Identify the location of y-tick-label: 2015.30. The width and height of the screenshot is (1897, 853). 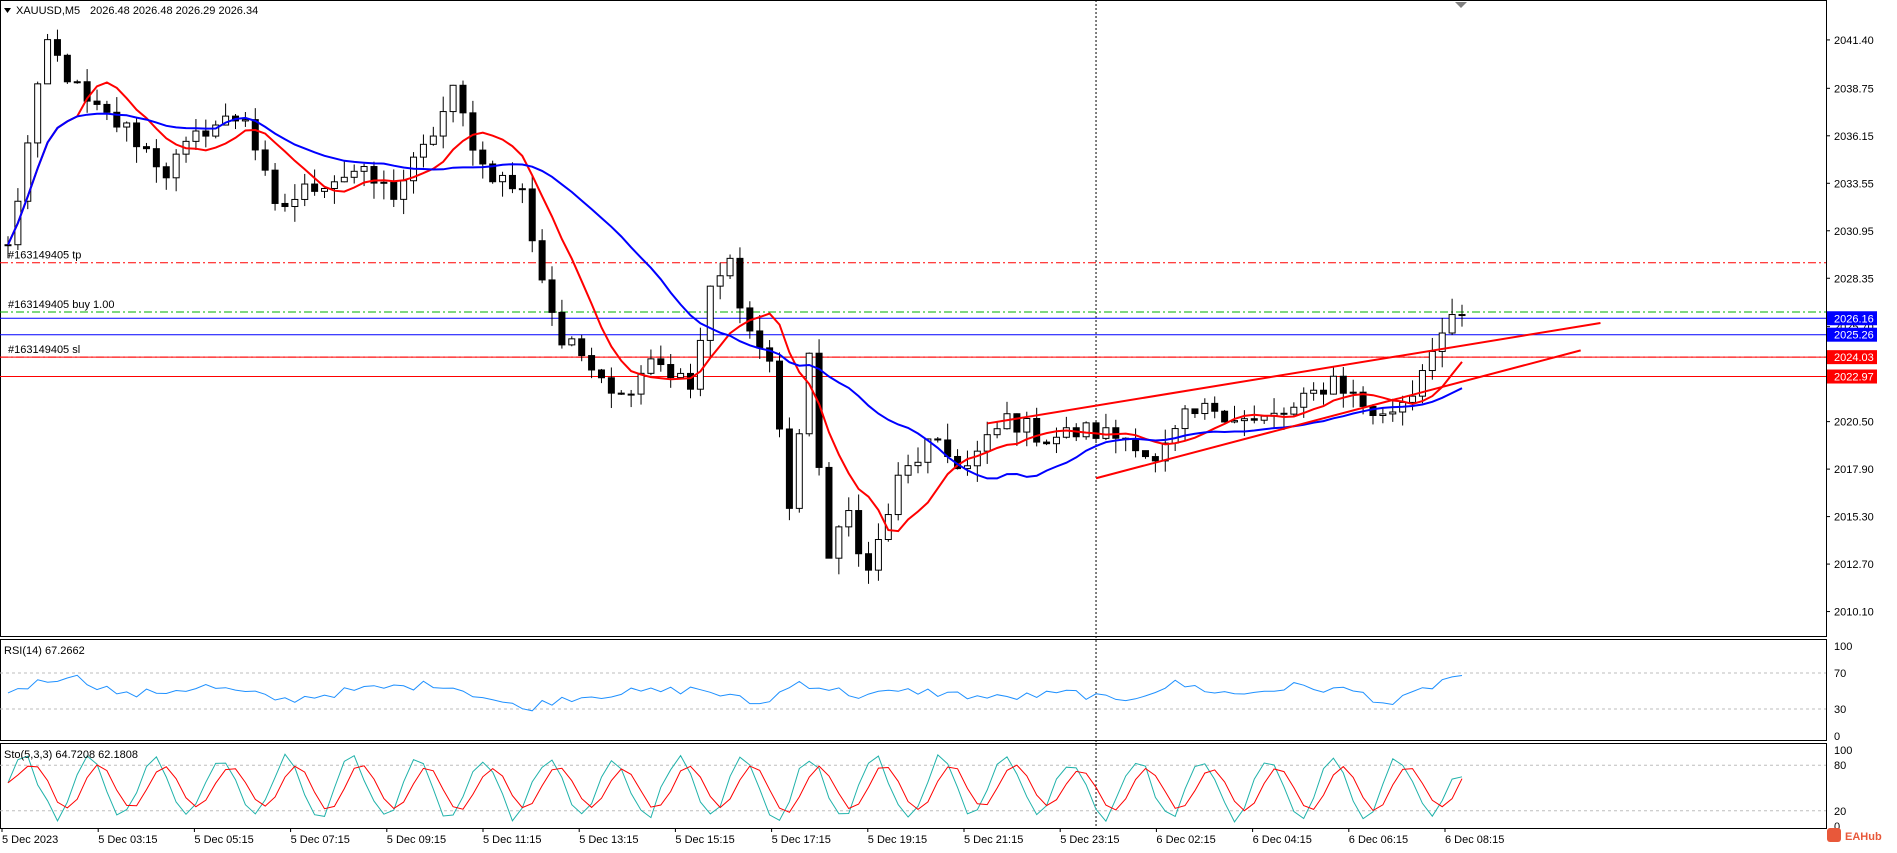
(1854, 518).